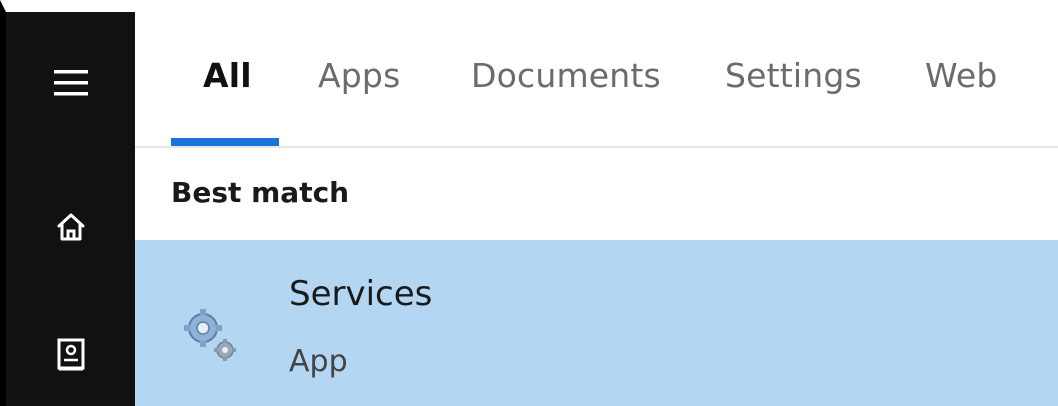 The height and width of the screenshot is (406, 1058). What do you see at coordinates (225, 142) in the screenshot?
I see `active-tab-indicator` at bounding box center [225, 142].